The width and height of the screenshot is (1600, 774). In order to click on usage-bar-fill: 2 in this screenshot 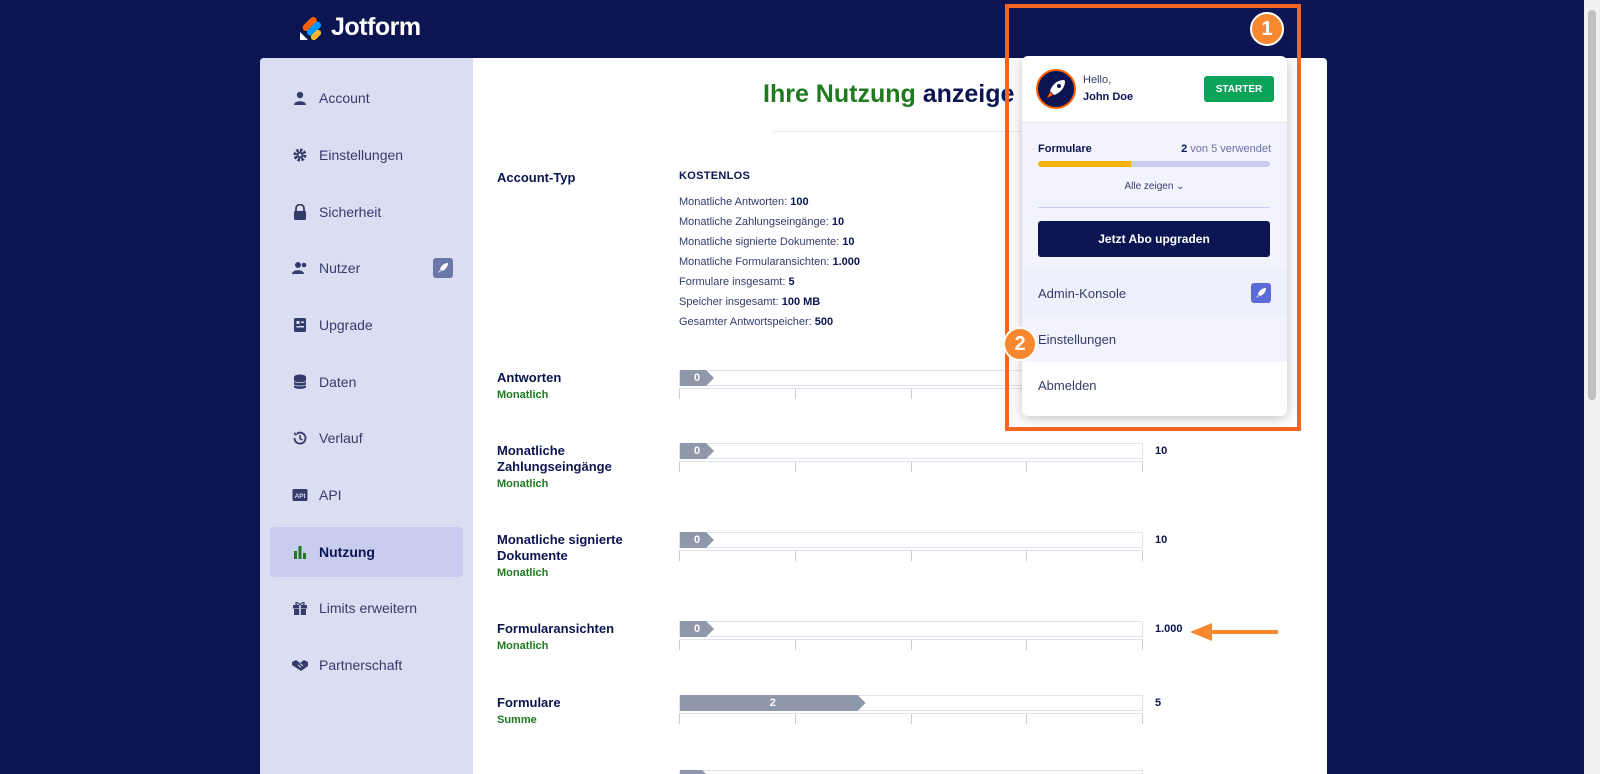, I will do `click(773, 703)`.